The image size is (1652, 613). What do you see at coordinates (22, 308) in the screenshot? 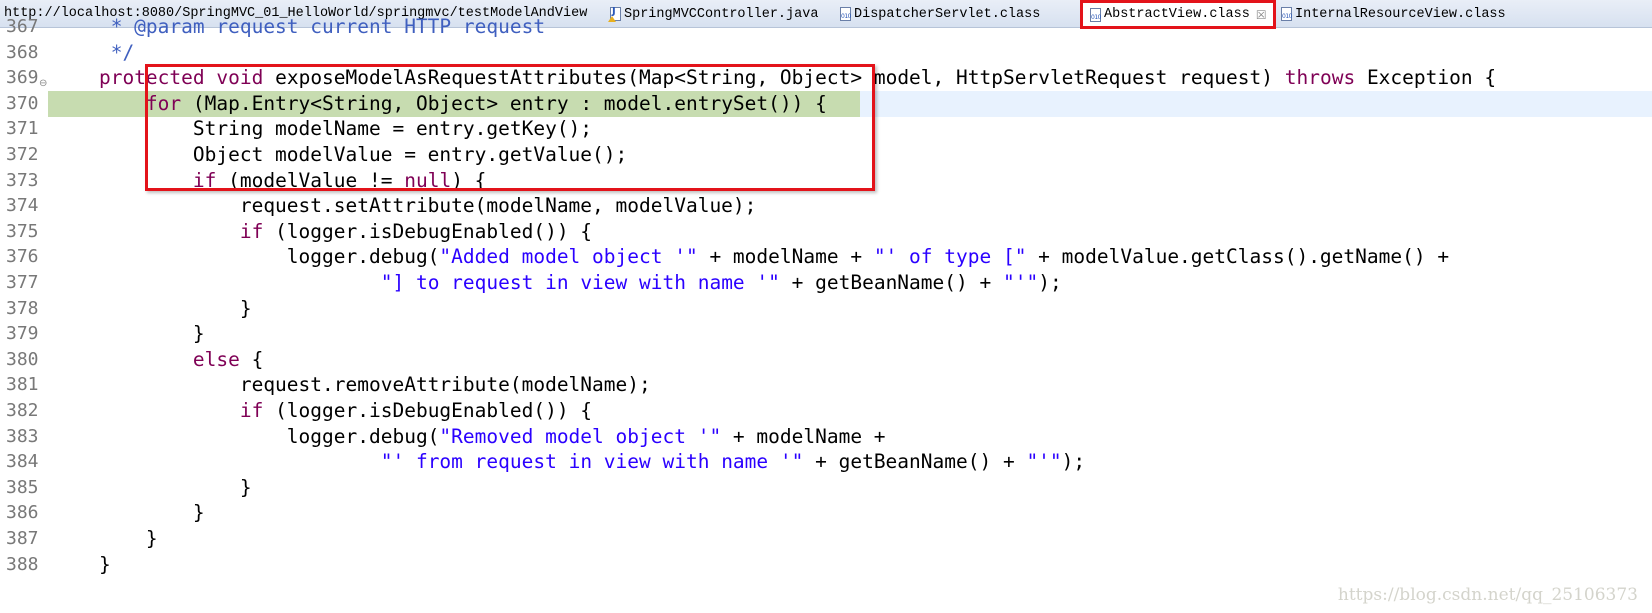
I see `line-number: 378` at bounding box center [22, 308].